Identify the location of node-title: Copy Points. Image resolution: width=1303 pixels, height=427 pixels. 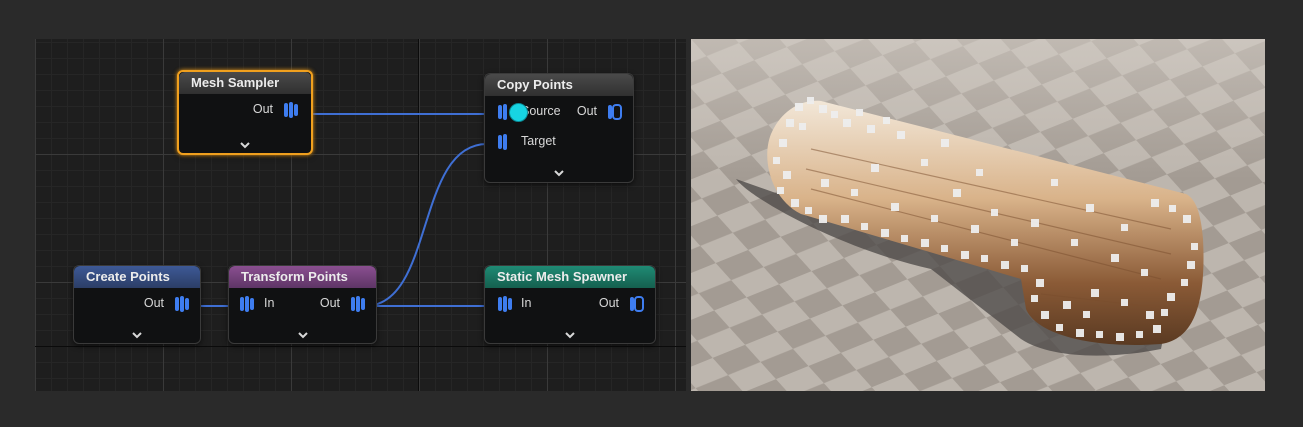
(559, 85).